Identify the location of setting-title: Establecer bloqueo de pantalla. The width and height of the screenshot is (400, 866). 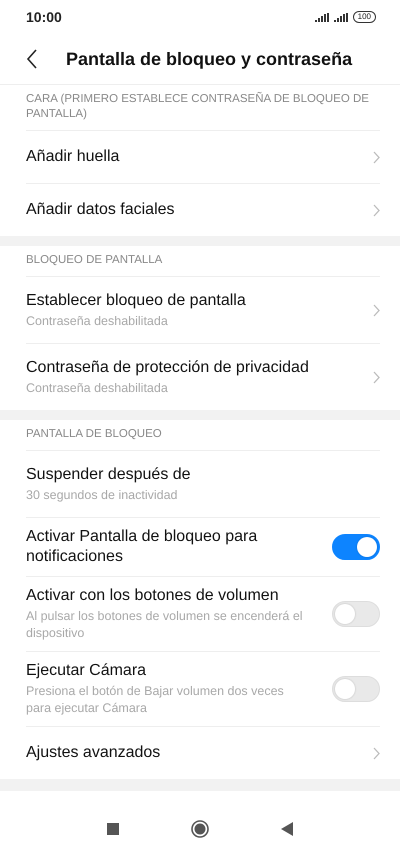
(187, 300).